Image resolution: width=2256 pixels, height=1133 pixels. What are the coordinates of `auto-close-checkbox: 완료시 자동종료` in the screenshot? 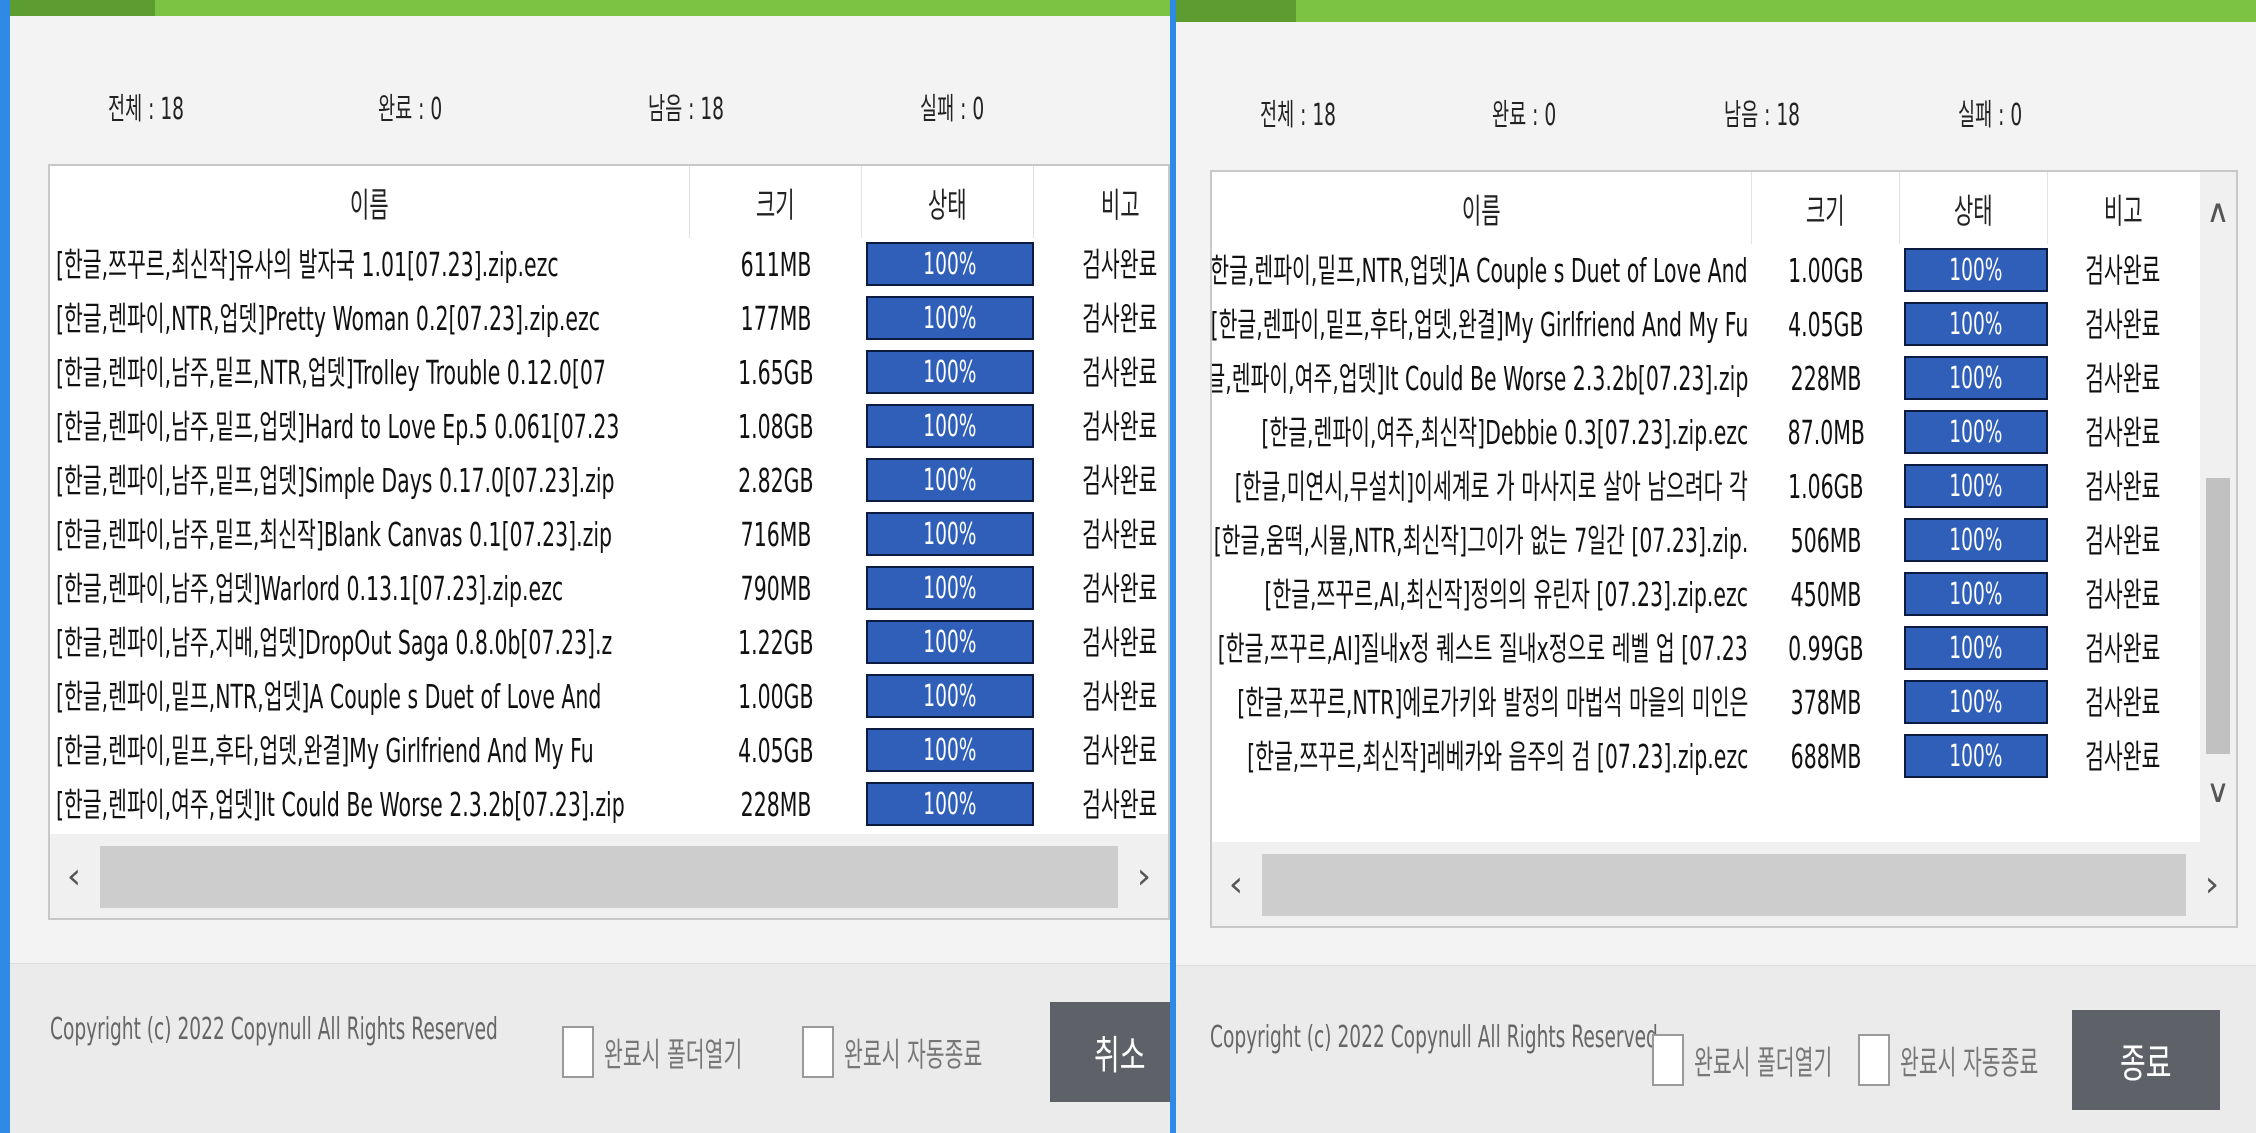 It's located at (934, 1052).